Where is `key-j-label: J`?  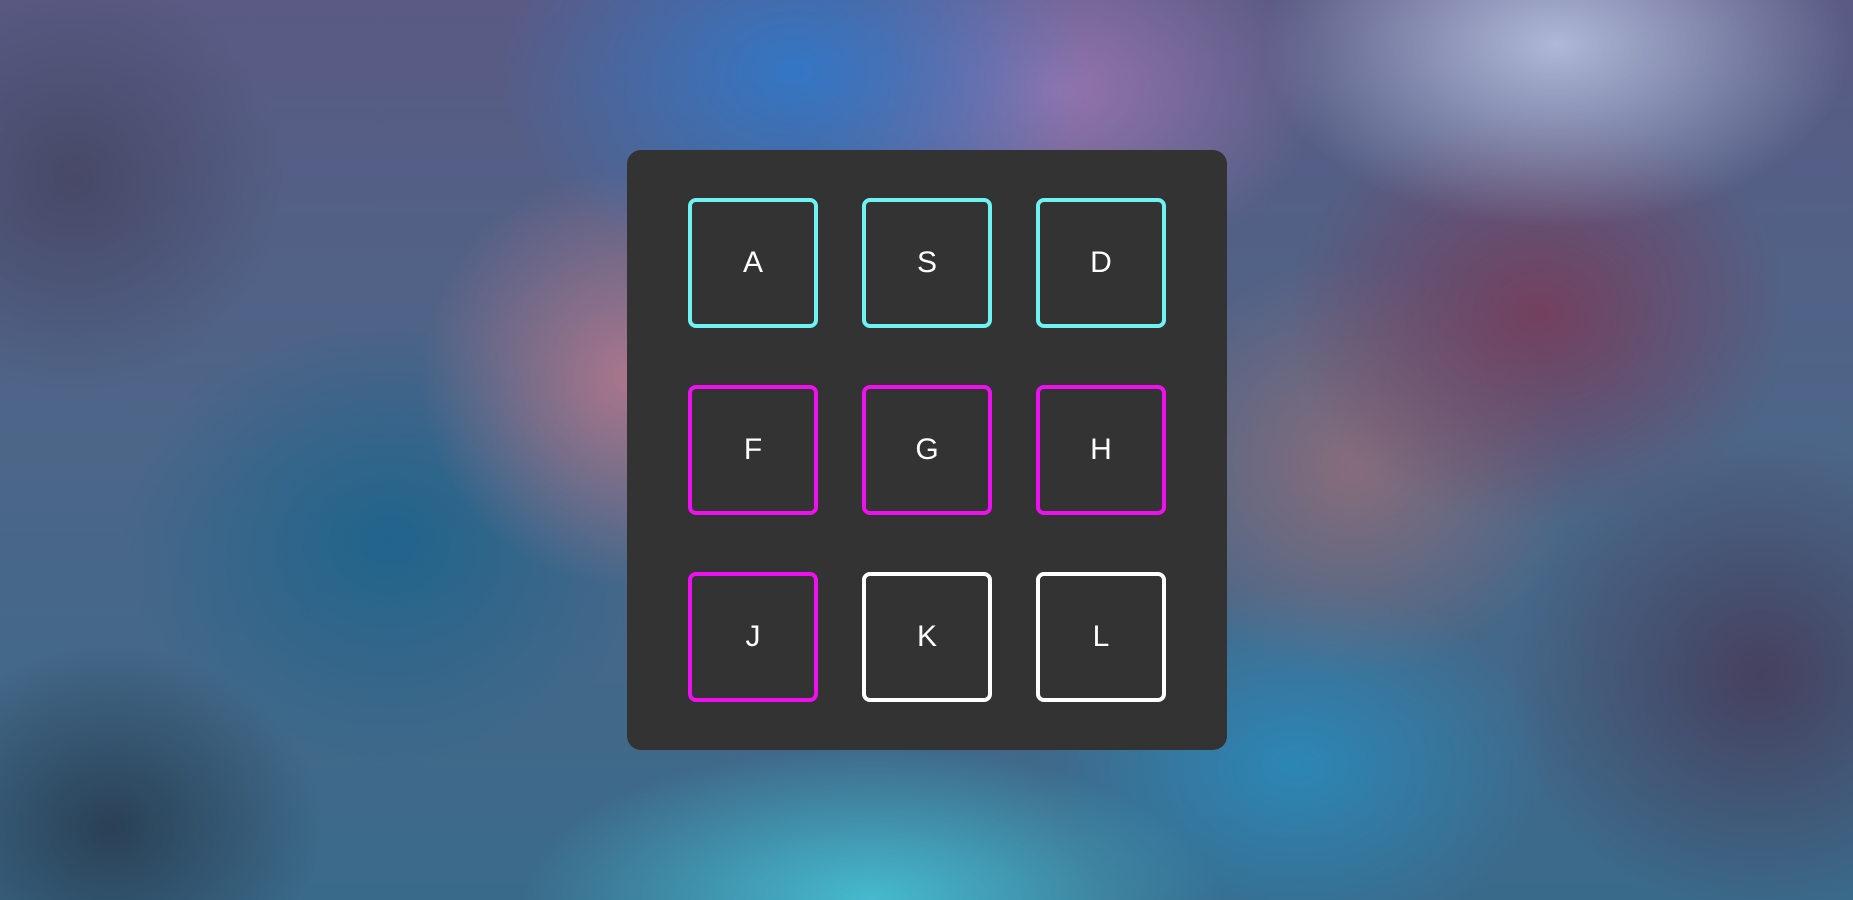
key-j-label: J is located at coordinates (753, 636).